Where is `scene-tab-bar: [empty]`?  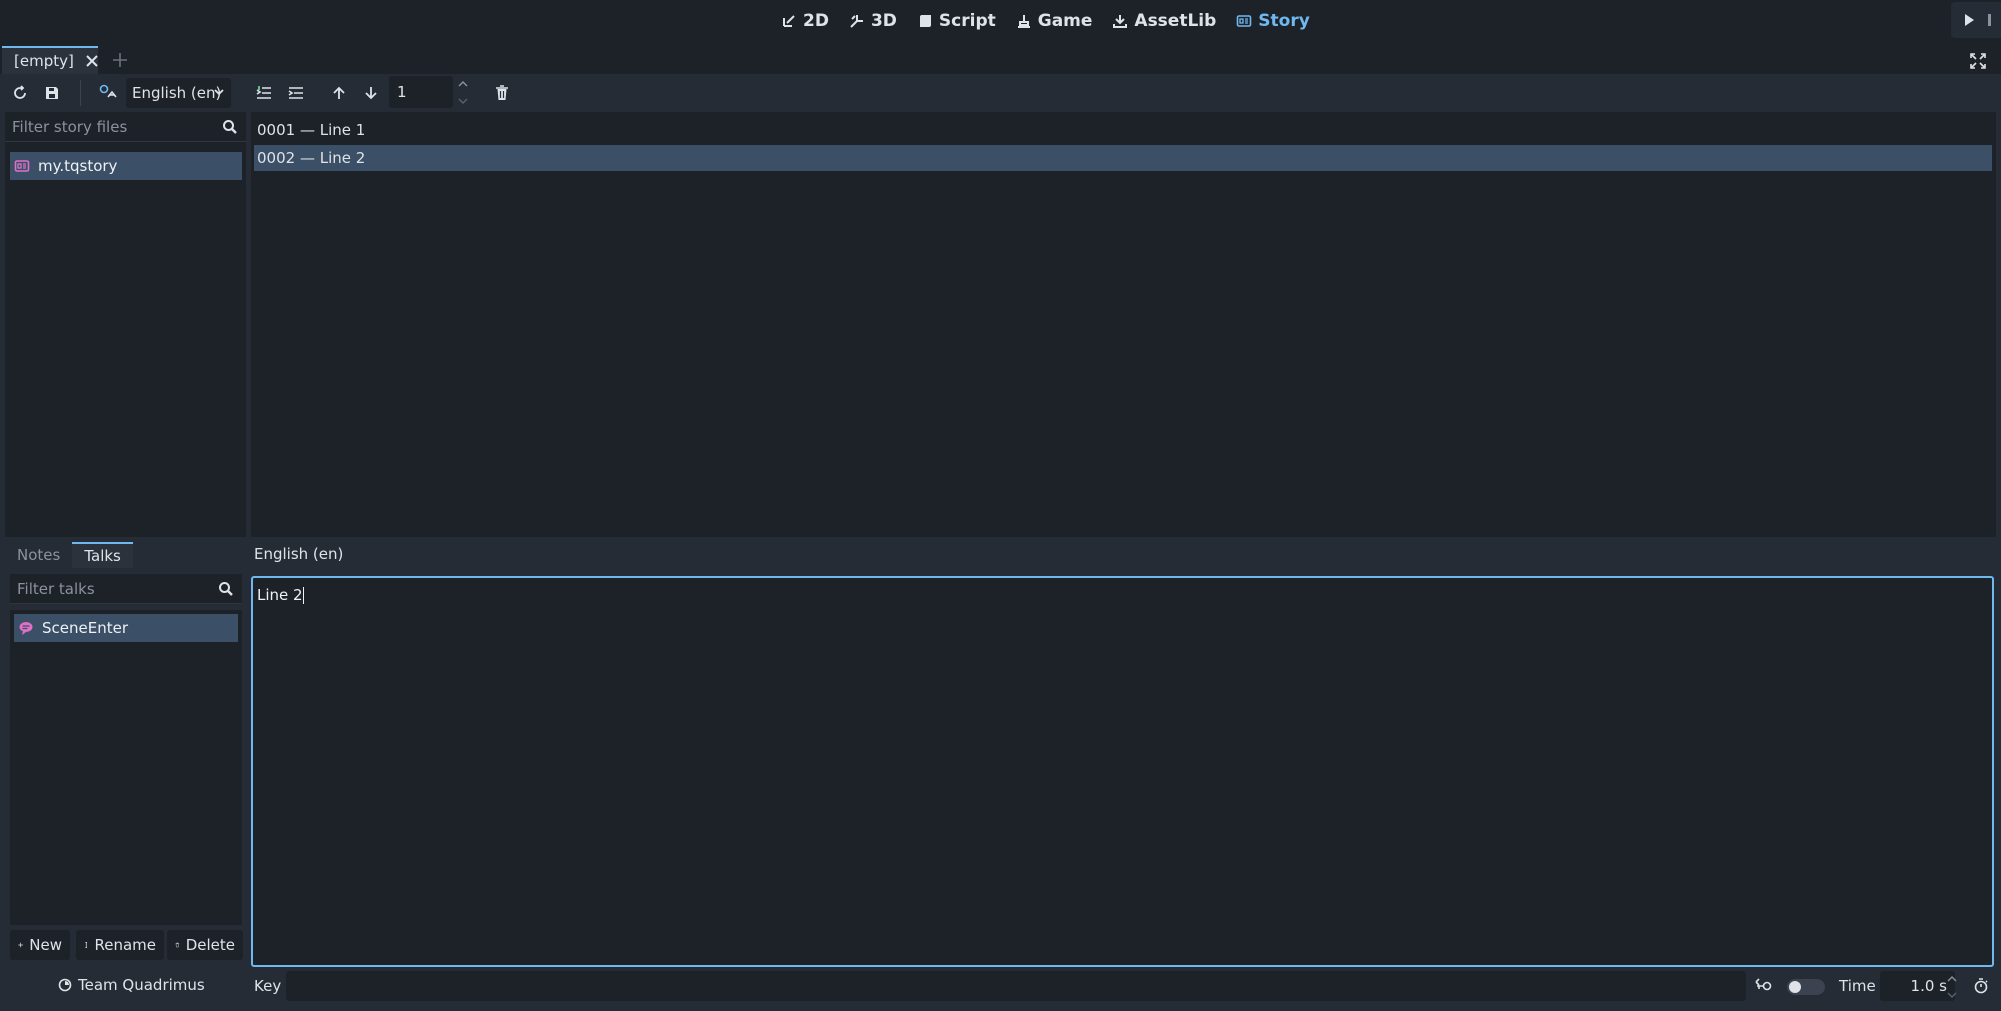 scene-tab-bar: [empty] is located at coordinates (1000, 59).